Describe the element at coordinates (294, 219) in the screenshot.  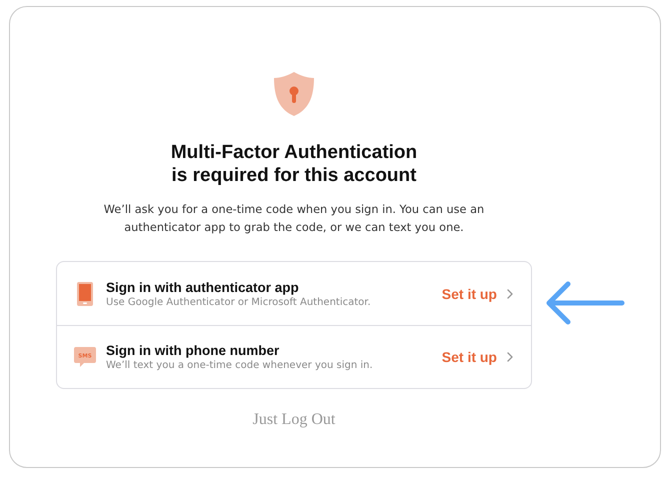
I see `description-text: We’ll ask you for a one-time code when you sign in. You can use an authenticator app to grab the code, or we can text you one.` at that location.